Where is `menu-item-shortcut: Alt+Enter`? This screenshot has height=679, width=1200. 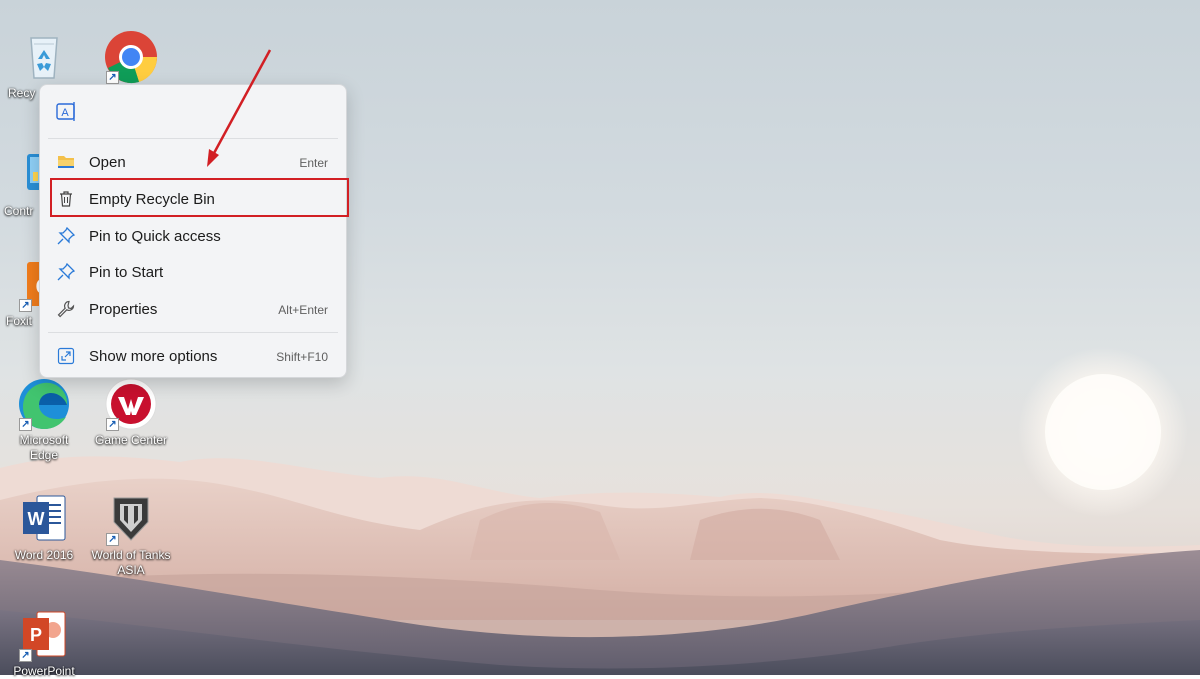 menu-item-shortcut: Alt+Enter is located at coordinates (303, 310).